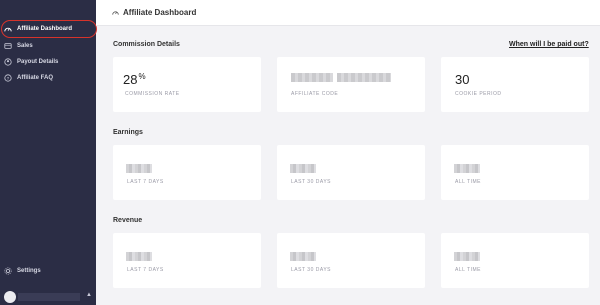 This screenshot has height=305, width=600. What do you see at coordinates (128, 132) in the screenshot?
I see `earnings-section-title: Earnings` at bounding box center [128, 132].